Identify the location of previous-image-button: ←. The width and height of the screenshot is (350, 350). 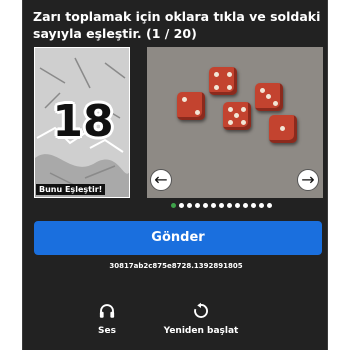
(161, 180).